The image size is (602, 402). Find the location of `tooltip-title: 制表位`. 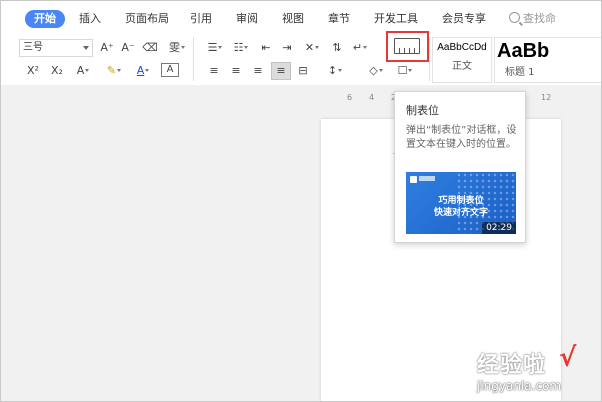

tooltip-title: 制表位 is located at coordinates (422, 110).